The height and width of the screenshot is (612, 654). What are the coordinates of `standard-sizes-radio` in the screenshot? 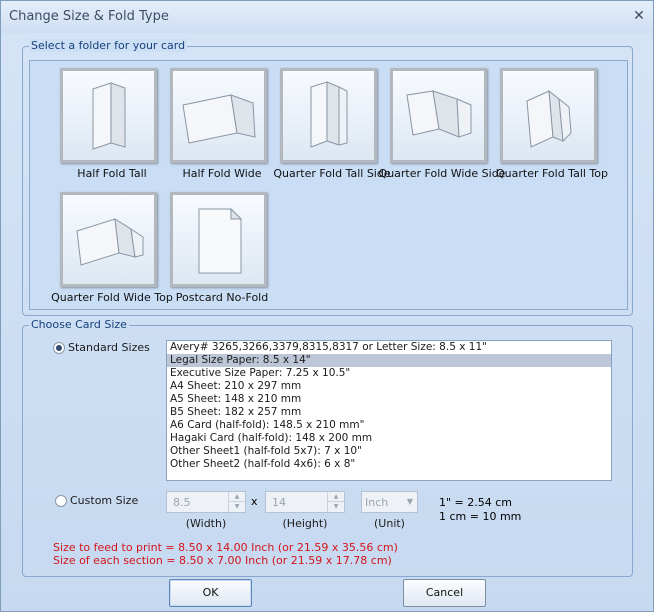 It's located at (59, 348).